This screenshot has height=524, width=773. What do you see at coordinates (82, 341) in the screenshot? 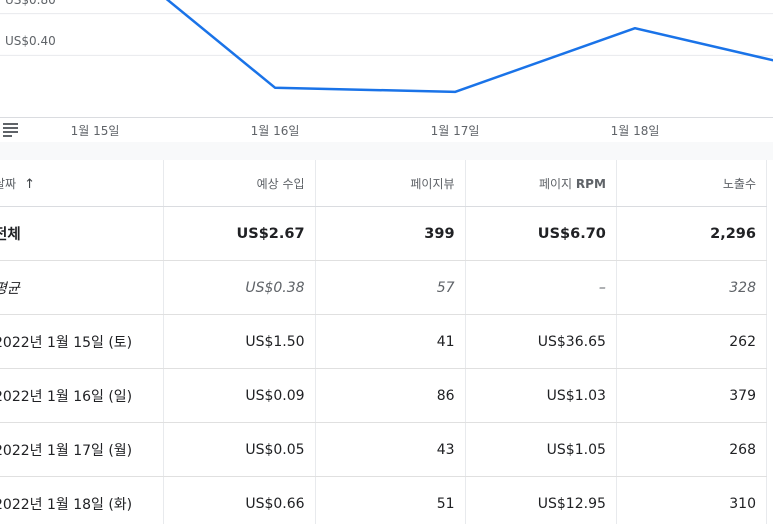
I see `row-date: 2022년 1월 15일 (토)` at bounding box center [82, 341].